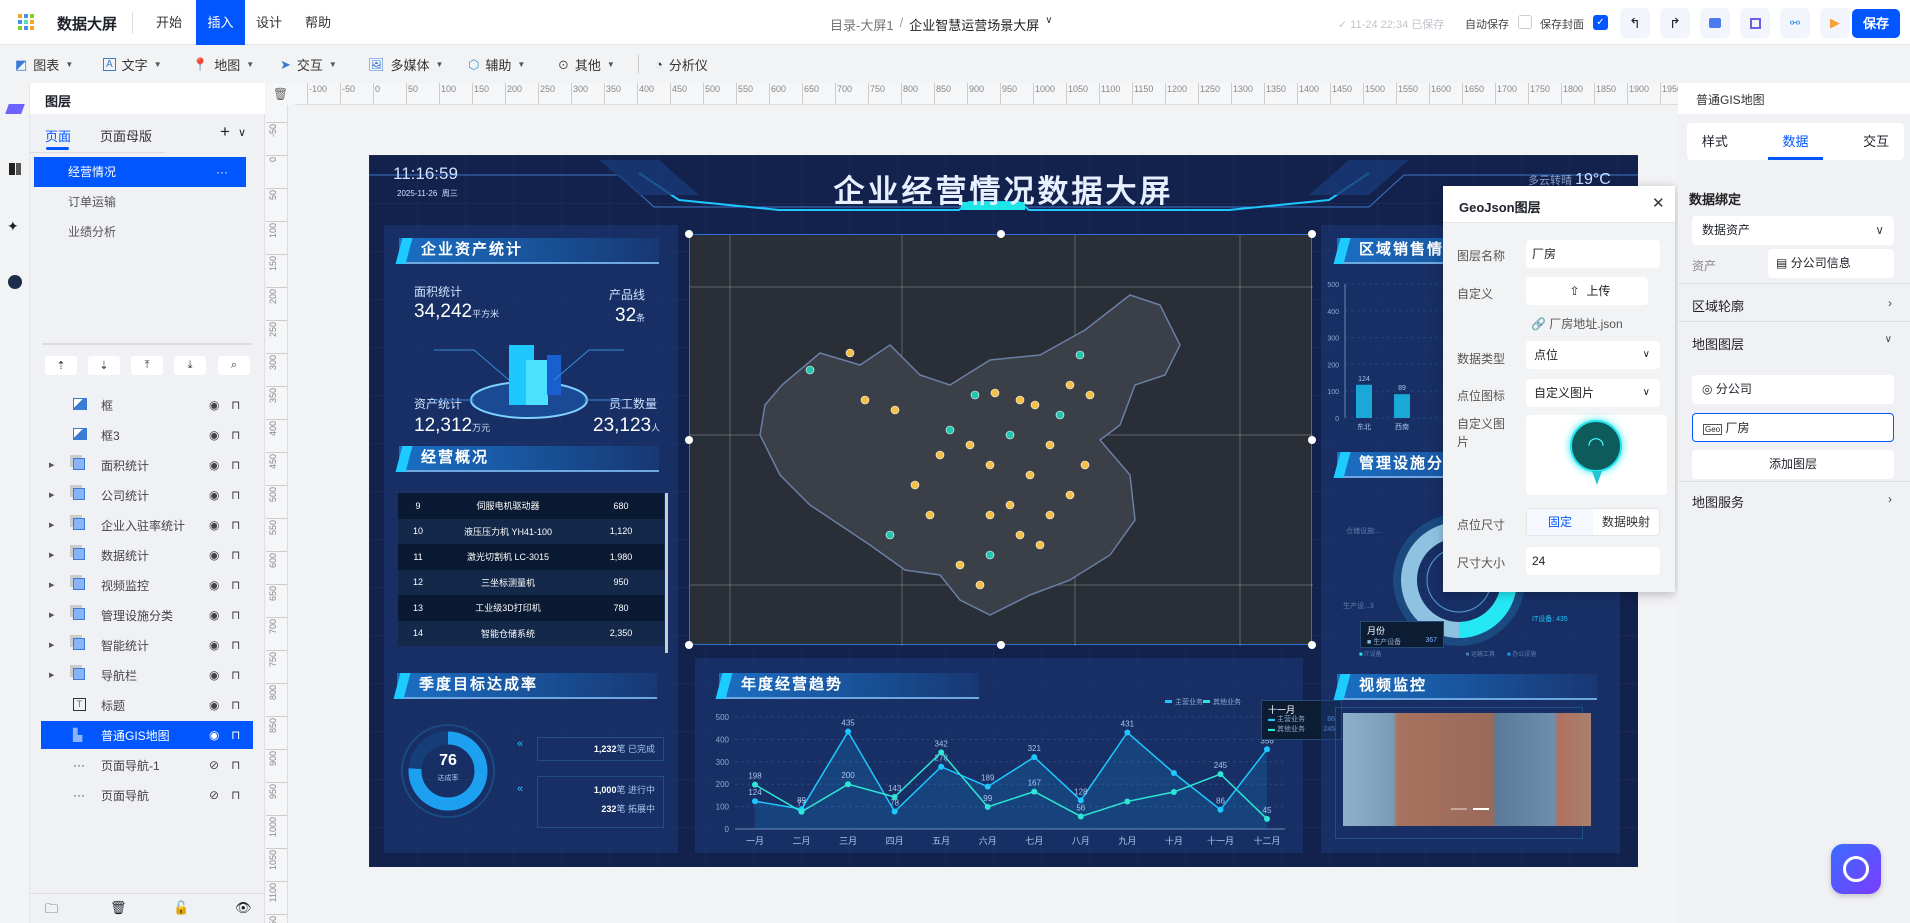  What do you see at coordinates (1718, 343) in the screenshot?
I see `map-layers-section: 地图图层` at bounding box center [1718, 343].